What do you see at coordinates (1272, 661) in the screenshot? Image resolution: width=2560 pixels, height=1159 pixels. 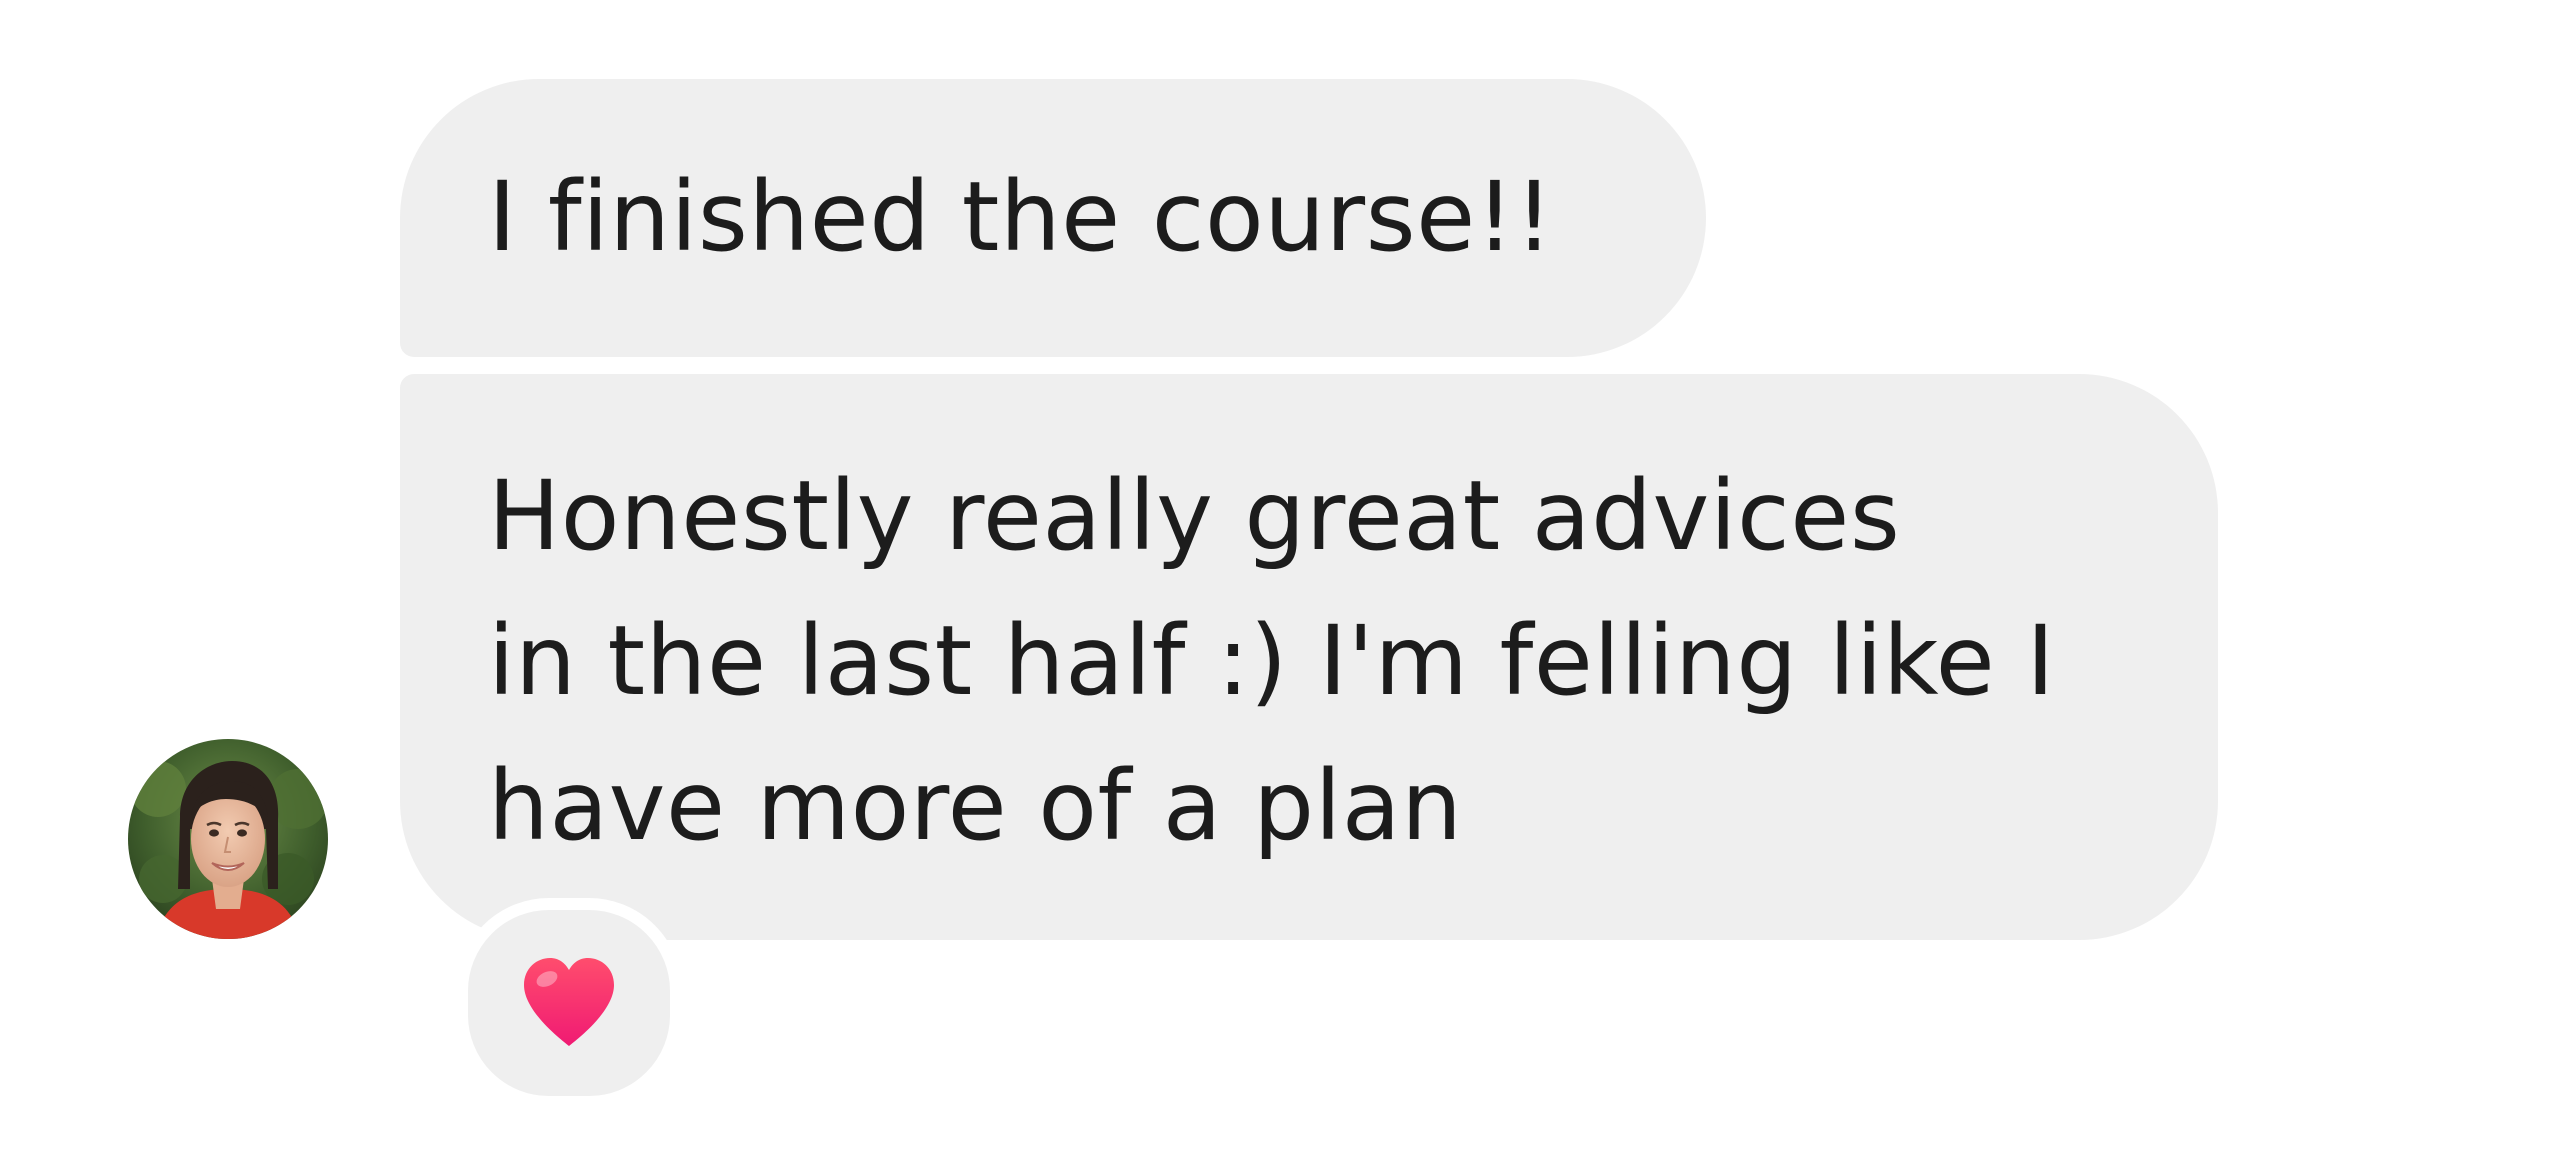 I see `message-text-line: in the last half :) I'm felling like I` at bounding box center [1272, 661].